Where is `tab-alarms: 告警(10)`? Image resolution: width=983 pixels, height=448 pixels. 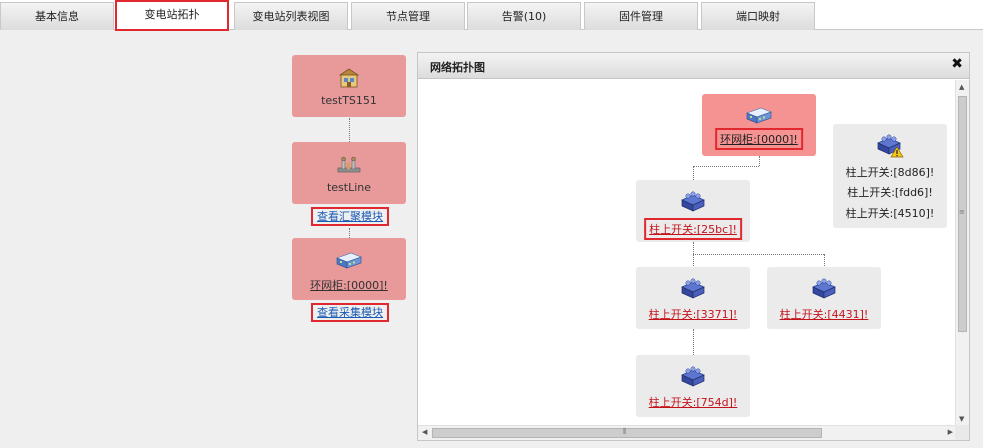
tab-alarms: 告警(10) is located at coordinates (524, 16).